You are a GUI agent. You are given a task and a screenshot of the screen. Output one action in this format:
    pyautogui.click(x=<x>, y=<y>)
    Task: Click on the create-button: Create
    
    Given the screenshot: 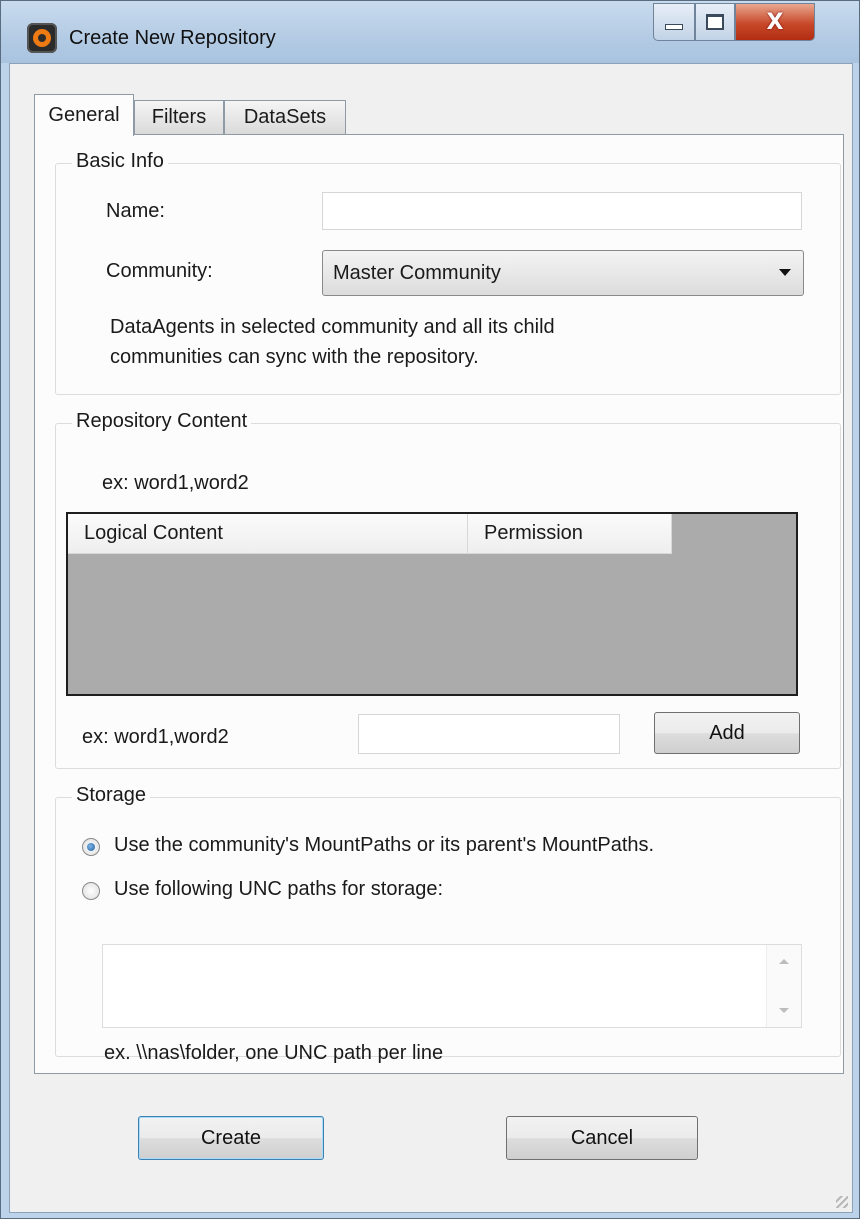 What is the action you would take?
    pyautogui.click(x=231, y=1138)
    